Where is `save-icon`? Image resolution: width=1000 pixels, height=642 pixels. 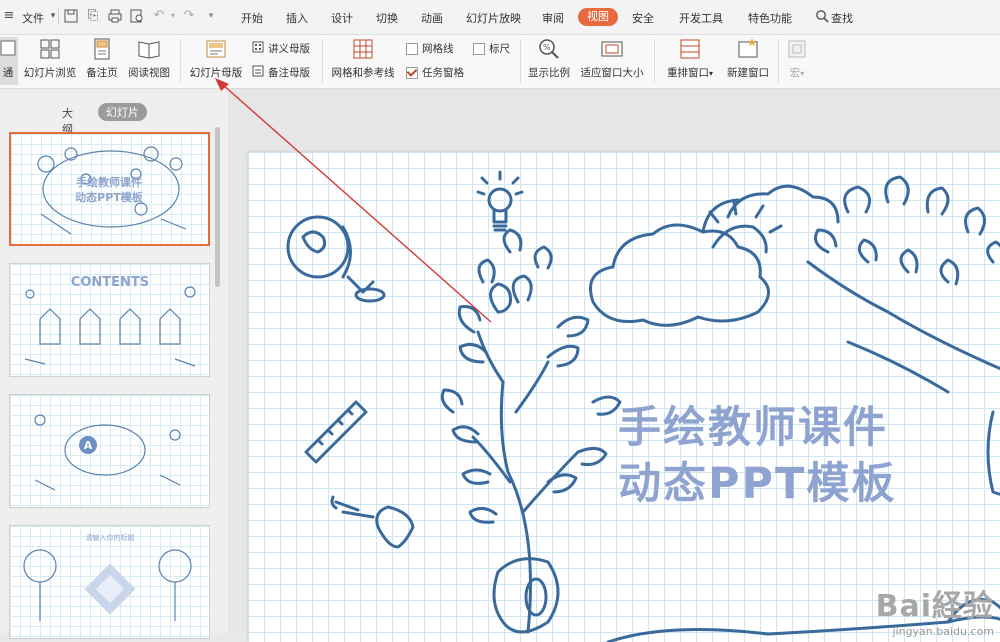 save-icon is located at coordinates (71, 16).